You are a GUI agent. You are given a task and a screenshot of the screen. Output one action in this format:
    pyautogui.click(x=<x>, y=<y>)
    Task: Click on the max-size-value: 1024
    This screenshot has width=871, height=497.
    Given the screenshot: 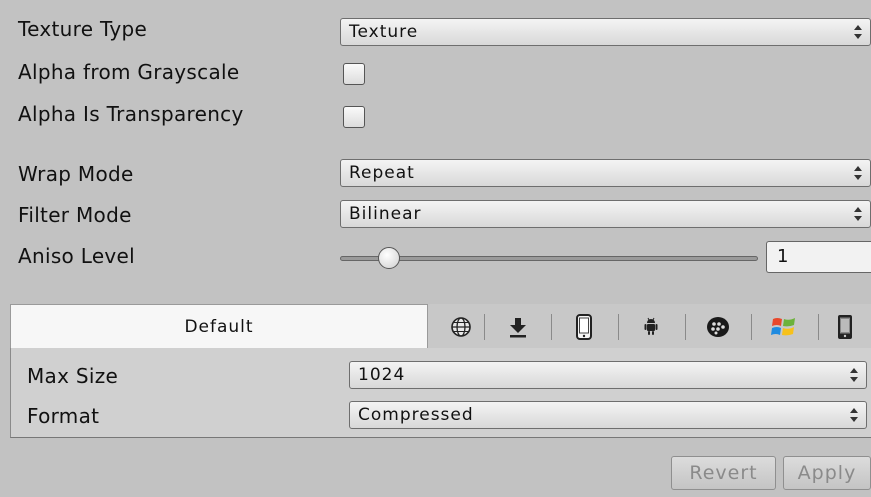 What is the action you would take?
    pyautogui.click(x=382, y=375)
    